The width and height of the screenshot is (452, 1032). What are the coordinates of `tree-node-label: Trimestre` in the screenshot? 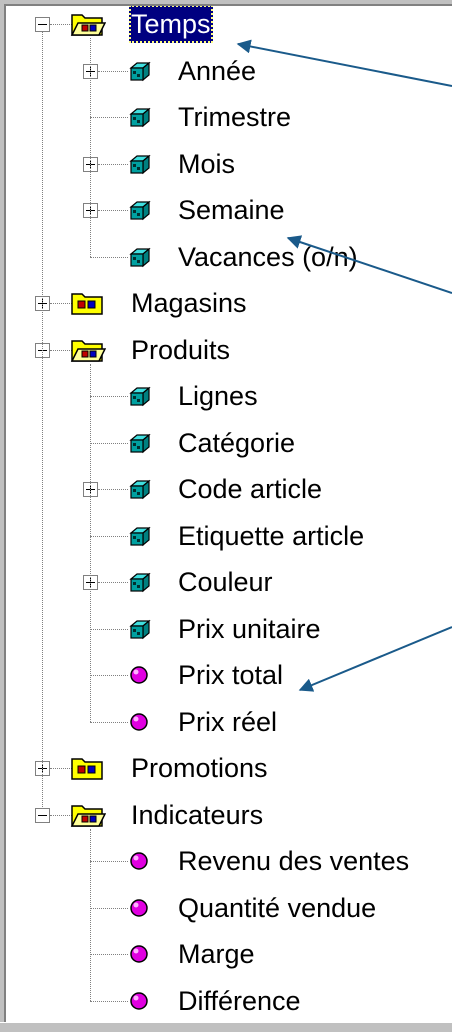 It's located at (234, 117).